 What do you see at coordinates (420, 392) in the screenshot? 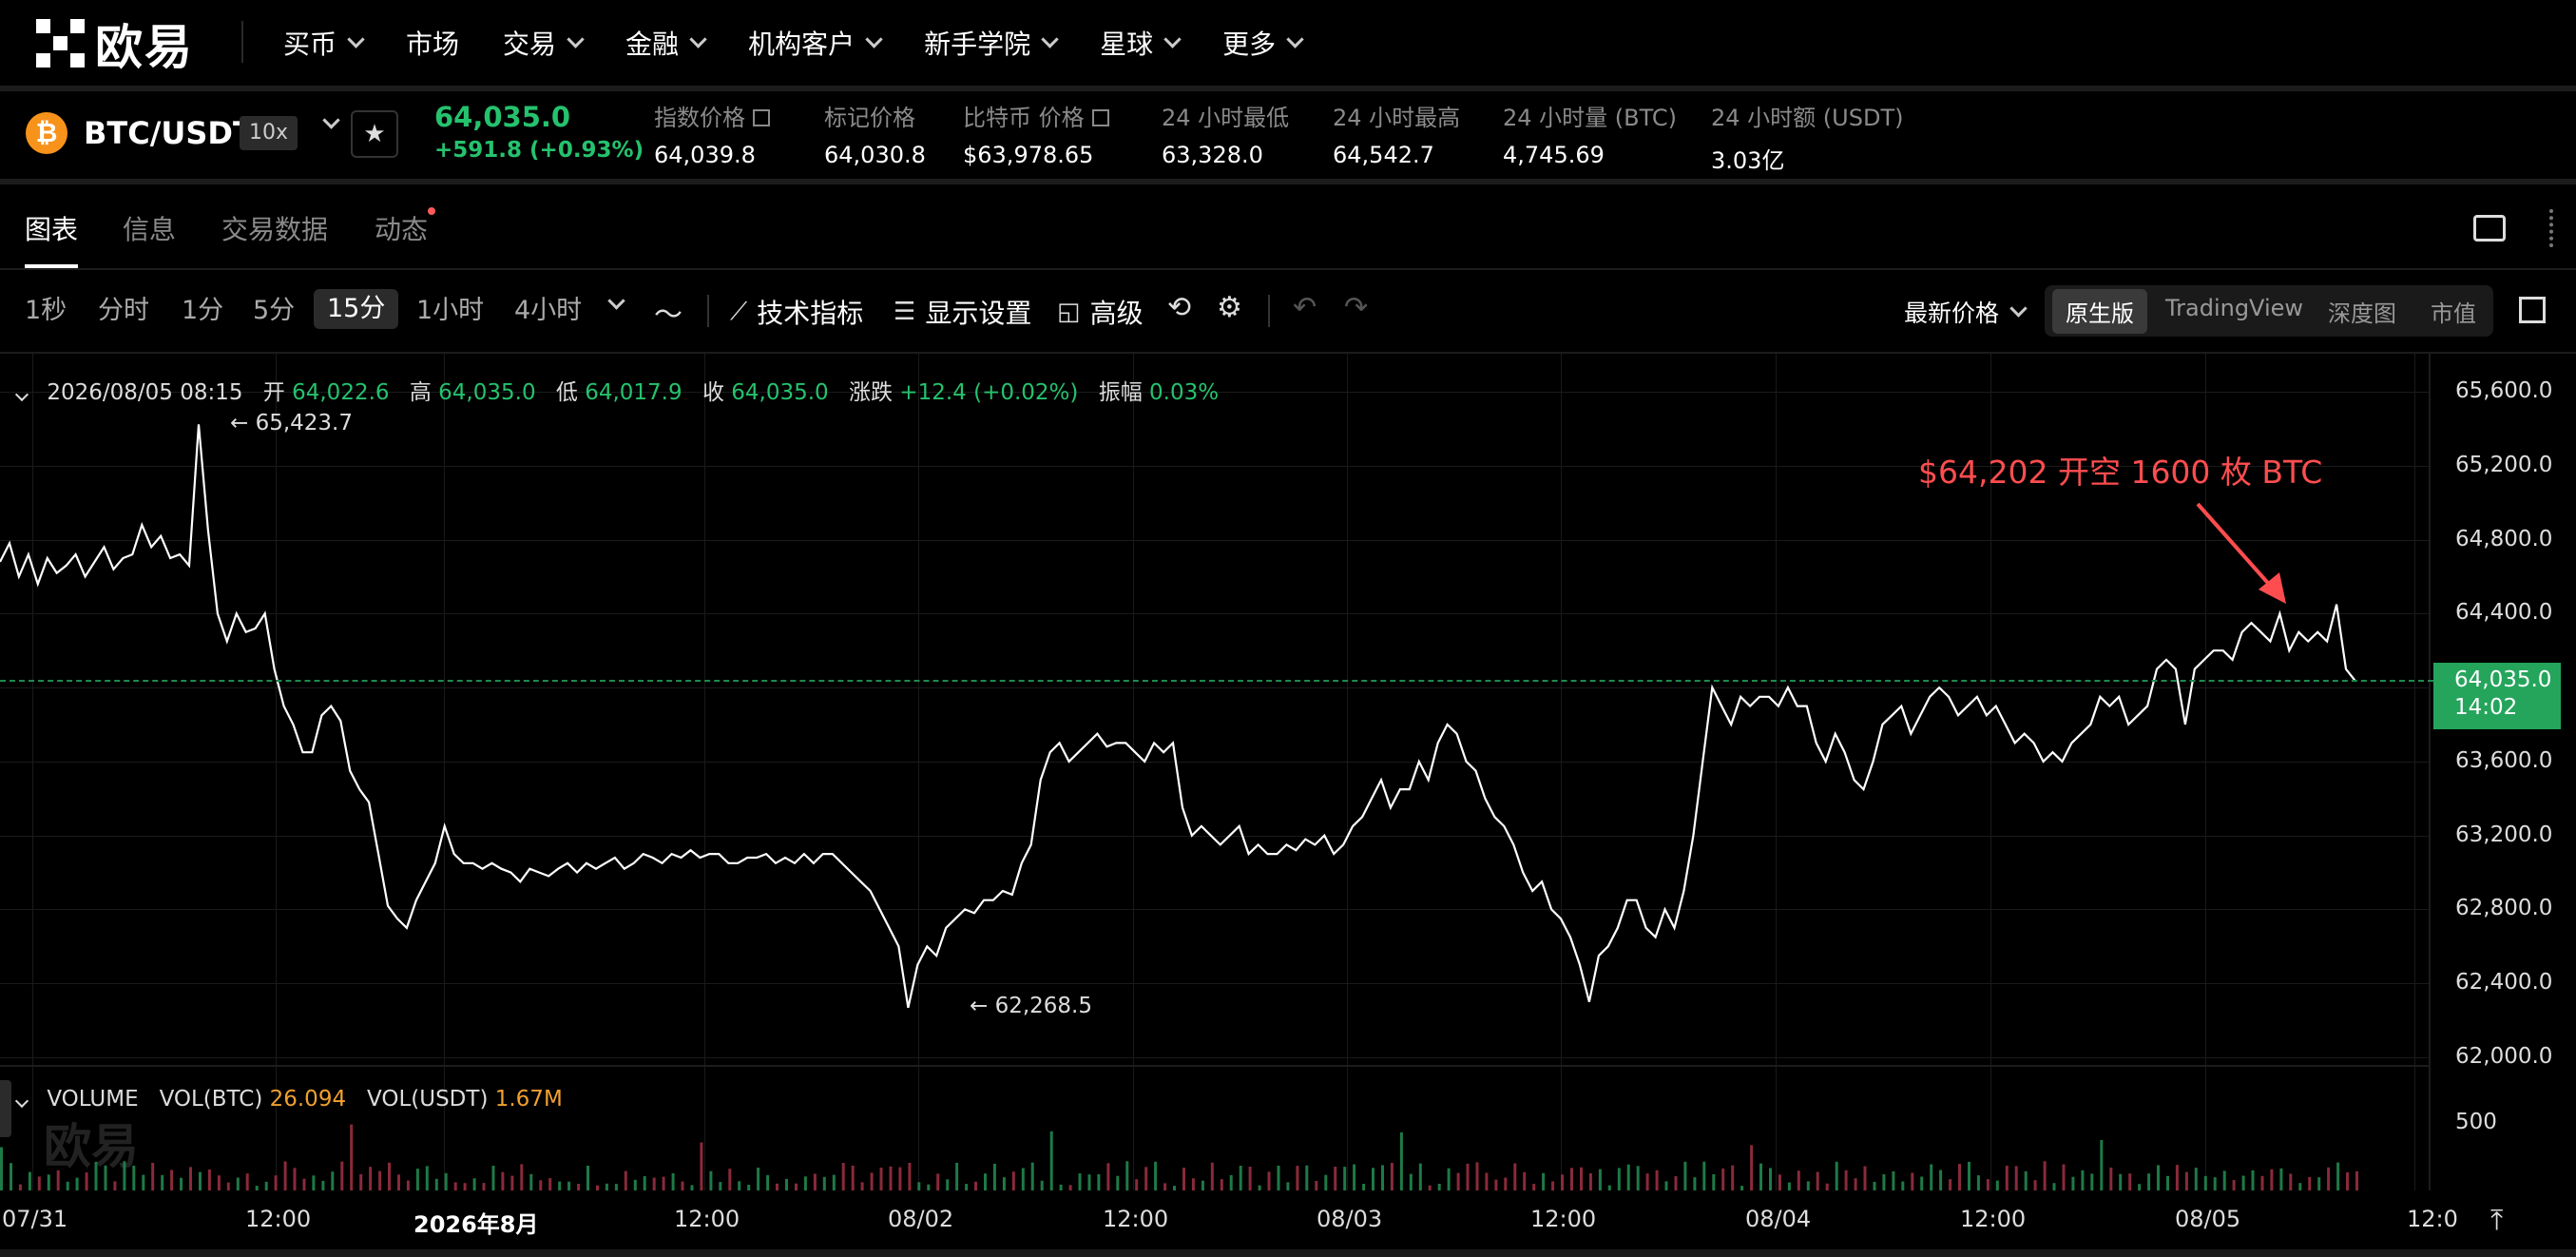
I see `high-label: 高` at bounding box center [420, 392].